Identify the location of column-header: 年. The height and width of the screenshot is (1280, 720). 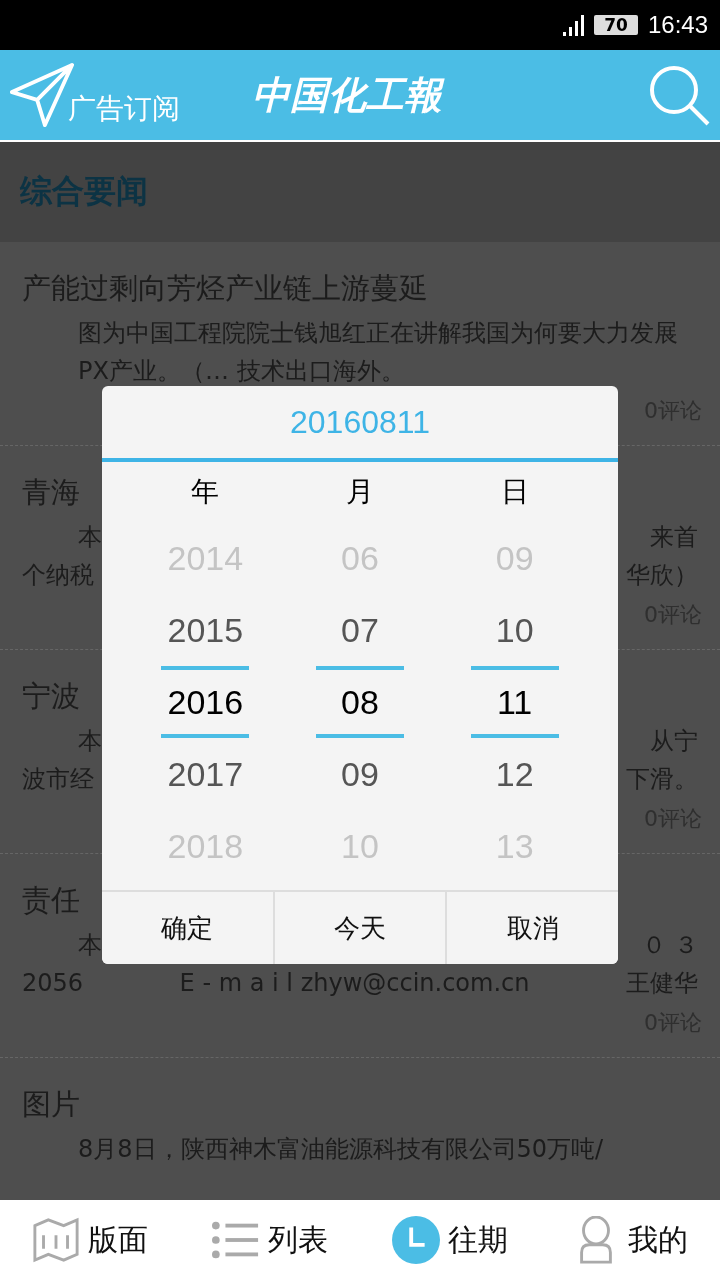
(205, 492).